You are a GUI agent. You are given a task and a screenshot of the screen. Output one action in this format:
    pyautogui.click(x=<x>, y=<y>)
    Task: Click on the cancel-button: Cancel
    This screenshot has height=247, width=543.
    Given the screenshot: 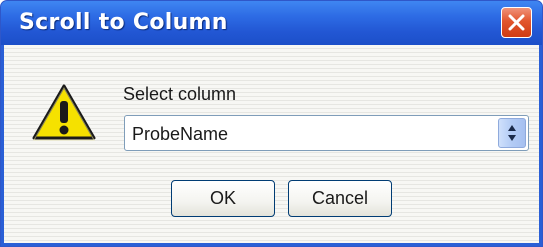 What is the action you would take?
    pyautogui.click(x=340, y=198)
    